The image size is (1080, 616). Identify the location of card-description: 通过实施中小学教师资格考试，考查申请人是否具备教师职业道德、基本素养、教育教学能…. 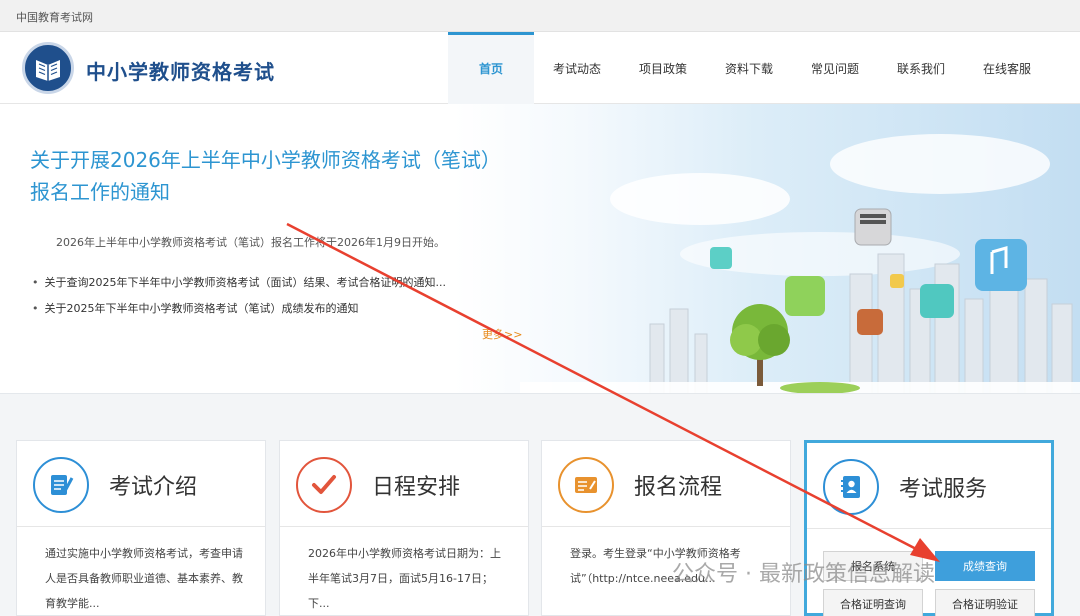
(144, 578).